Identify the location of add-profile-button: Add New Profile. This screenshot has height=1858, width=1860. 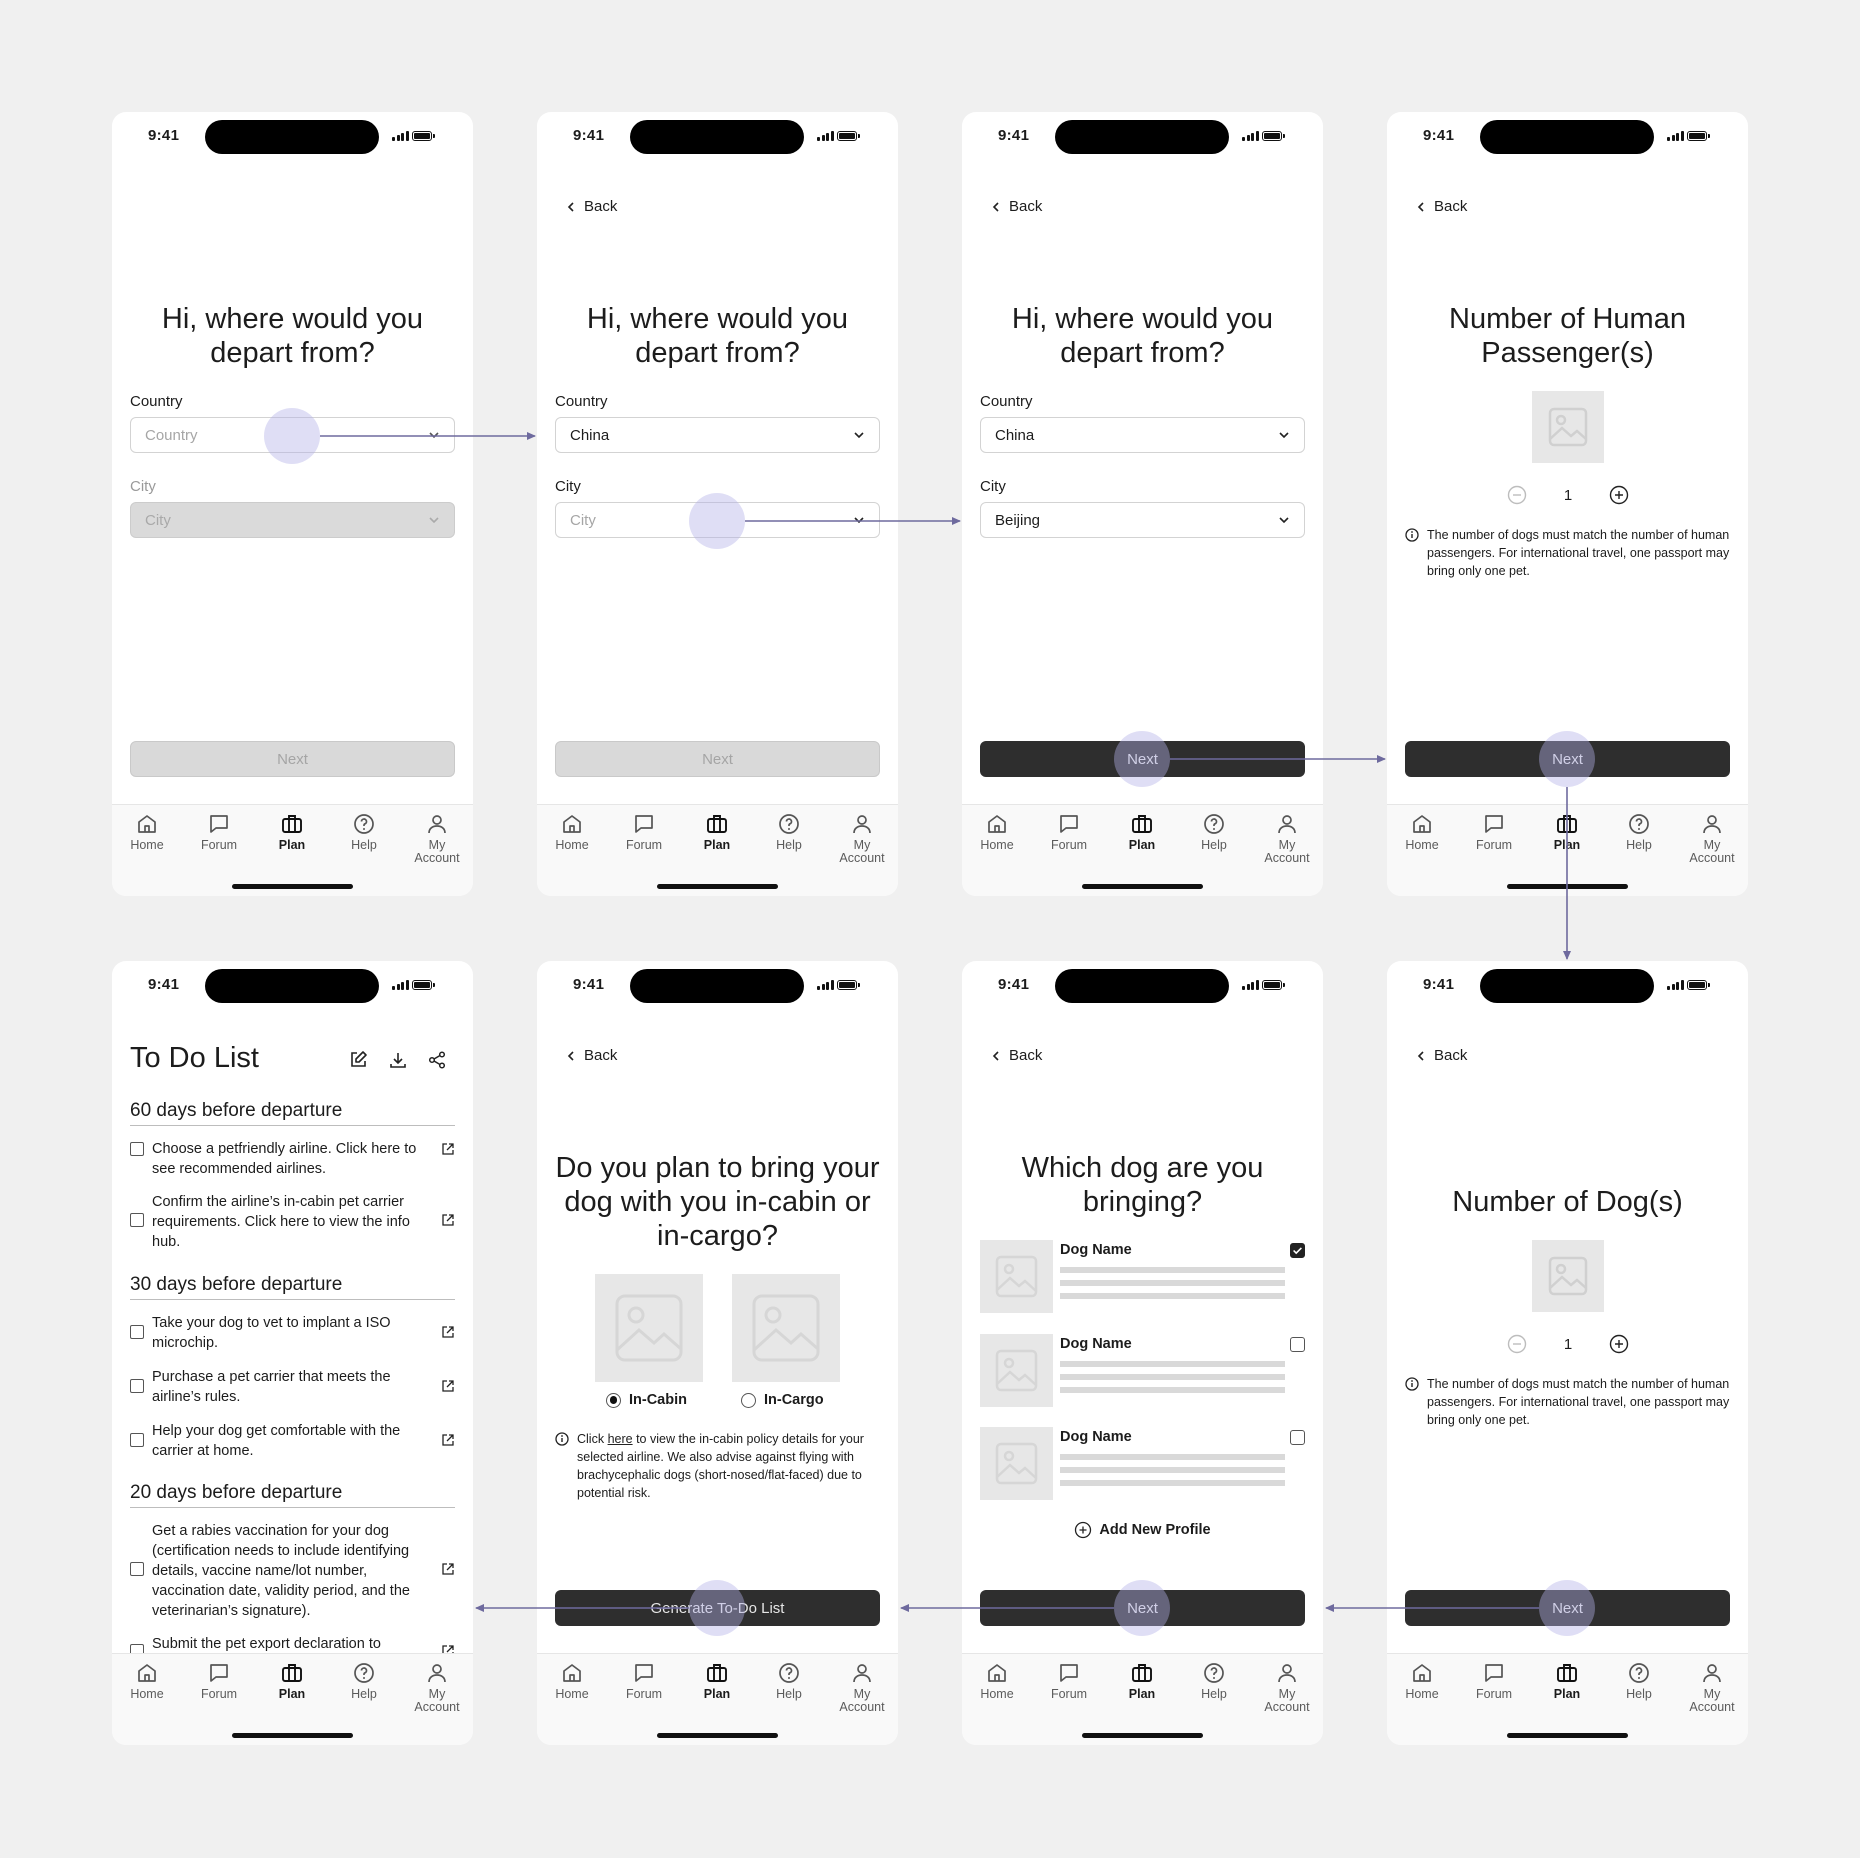
(1142, 1530).